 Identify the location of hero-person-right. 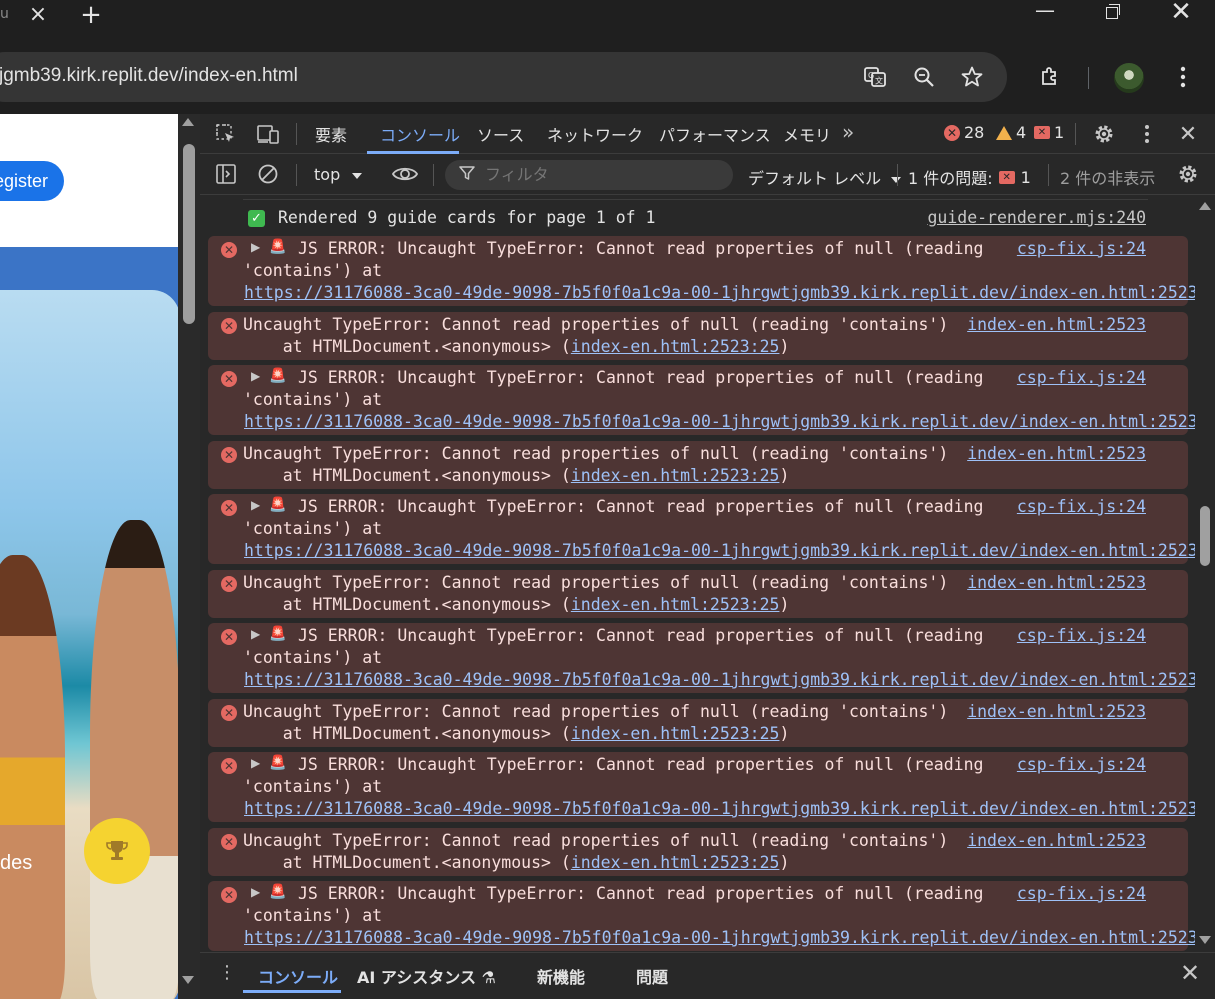
(134, 759).